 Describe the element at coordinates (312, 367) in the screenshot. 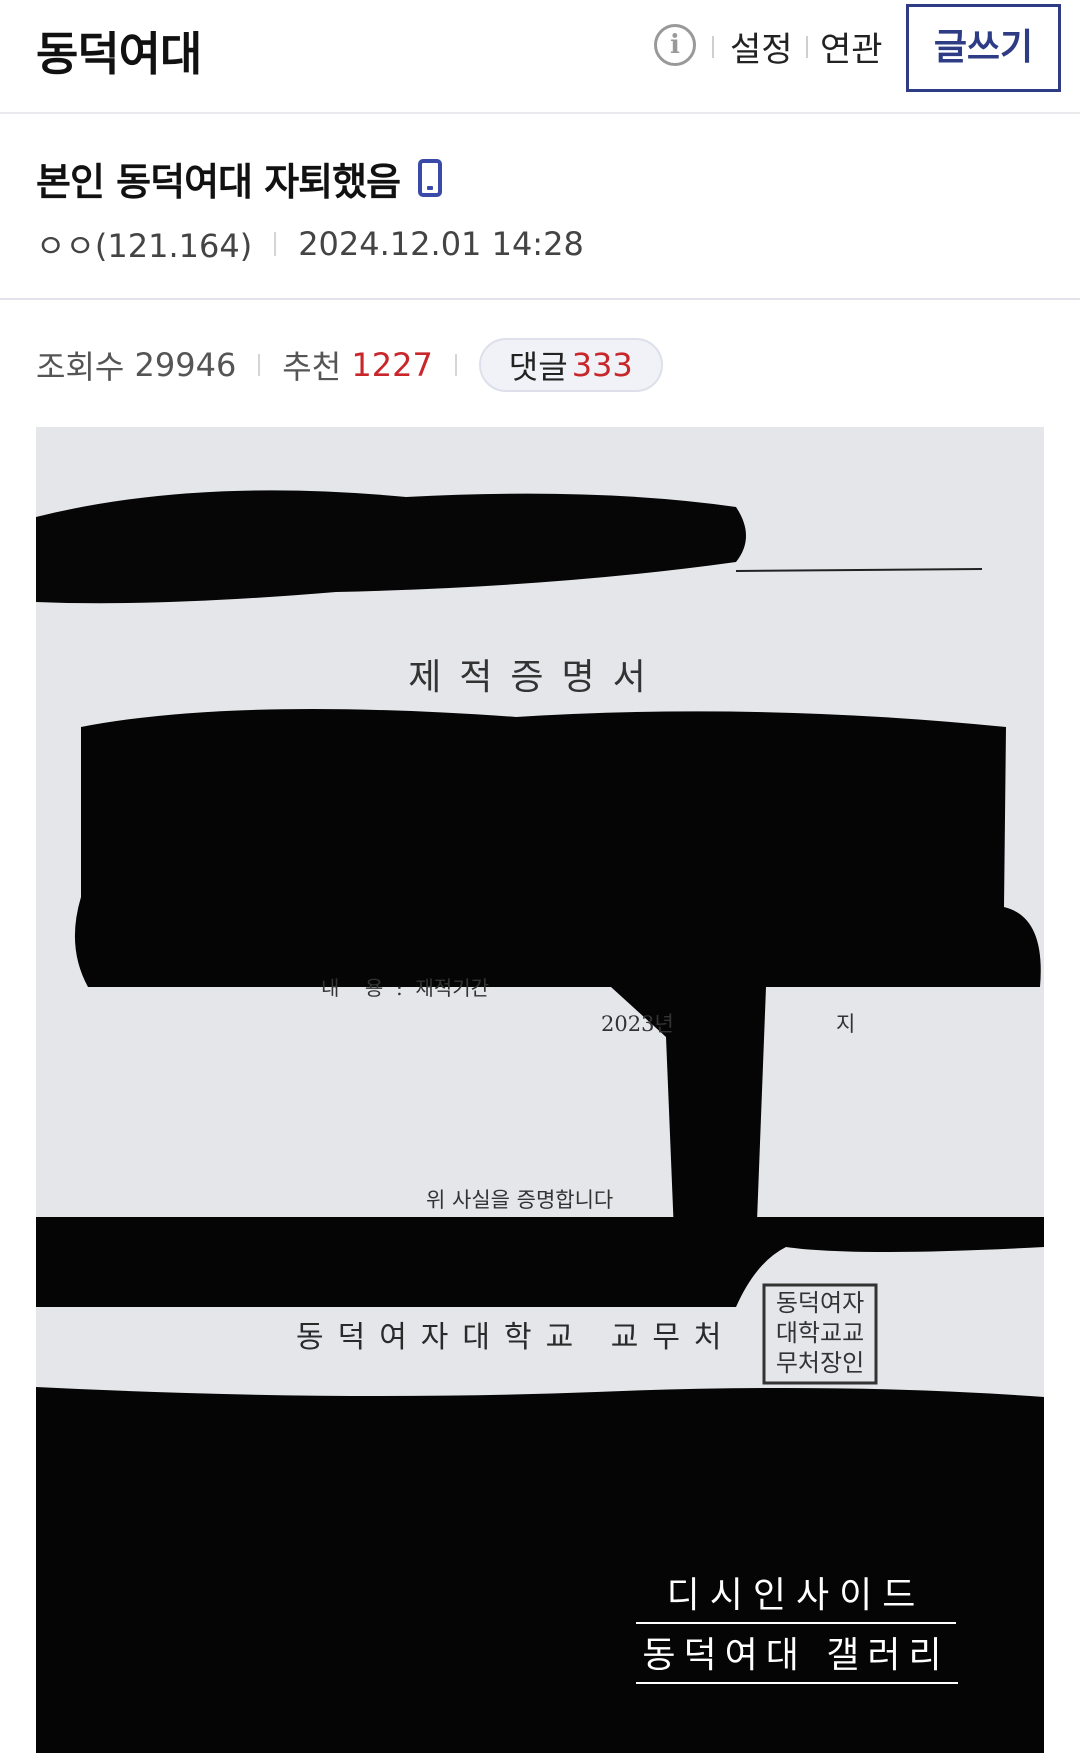

I see `recommend-label: 추천` at that location.